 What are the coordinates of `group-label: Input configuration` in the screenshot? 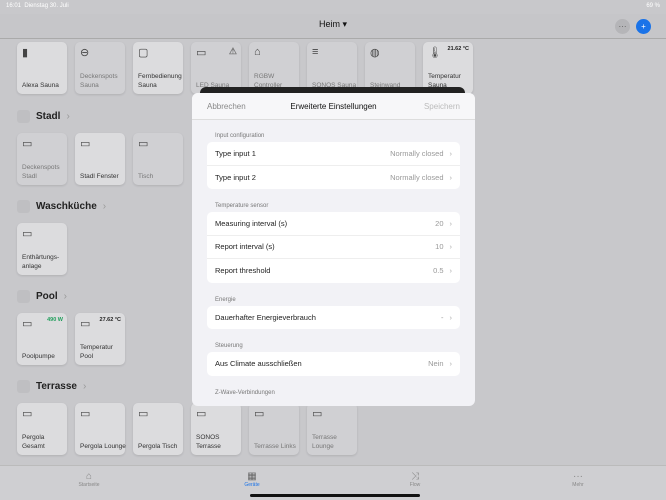 It's located at (240, 136).